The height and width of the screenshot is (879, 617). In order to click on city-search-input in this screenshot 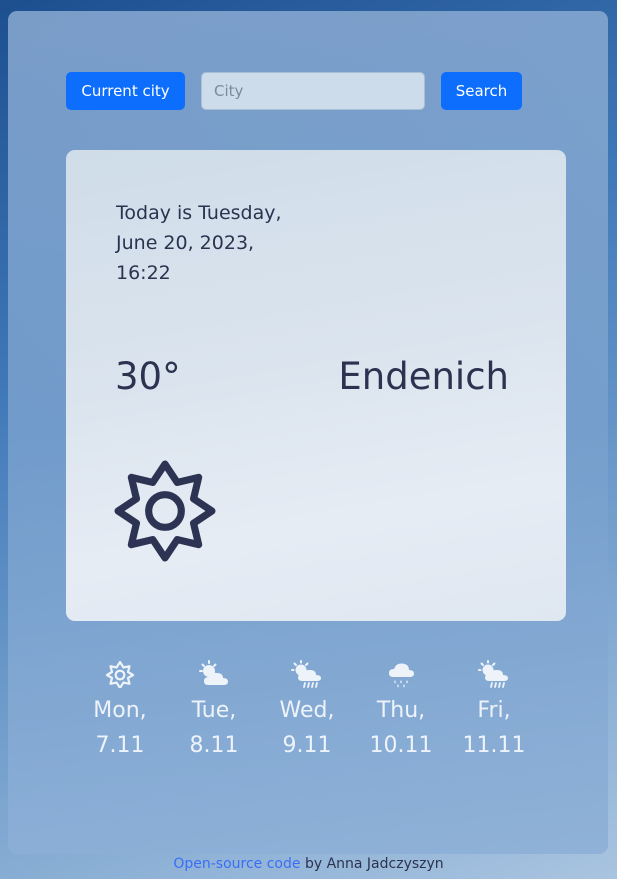, I will do `click(313, 91)`.